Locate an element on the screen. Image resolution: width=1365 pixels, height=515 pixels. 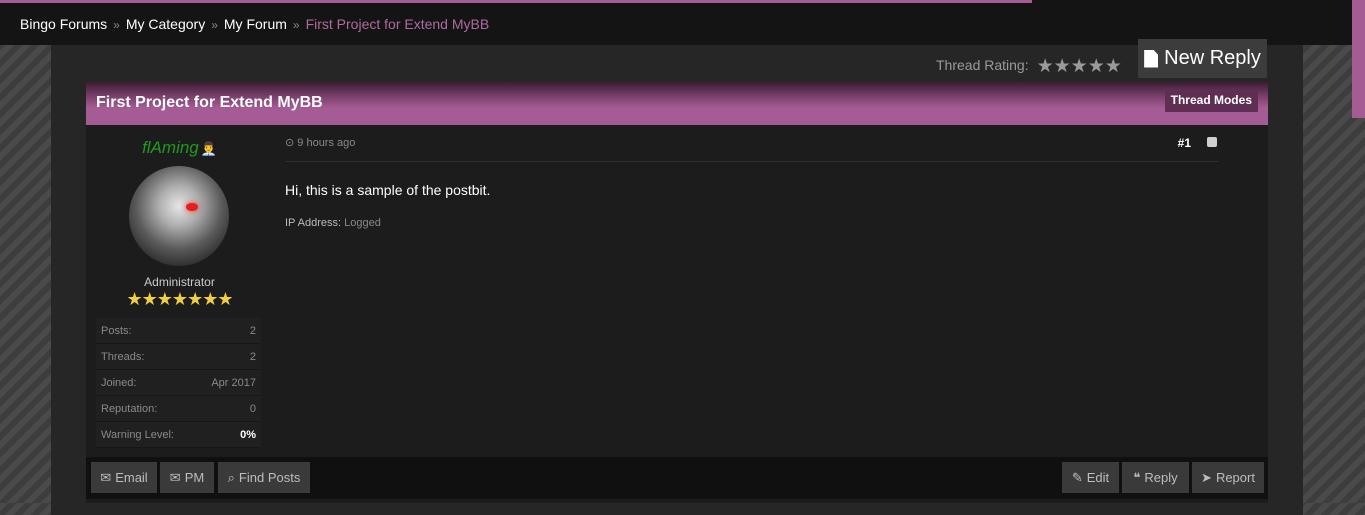
stat-label: Posts: is located at coordinates (116, 330).